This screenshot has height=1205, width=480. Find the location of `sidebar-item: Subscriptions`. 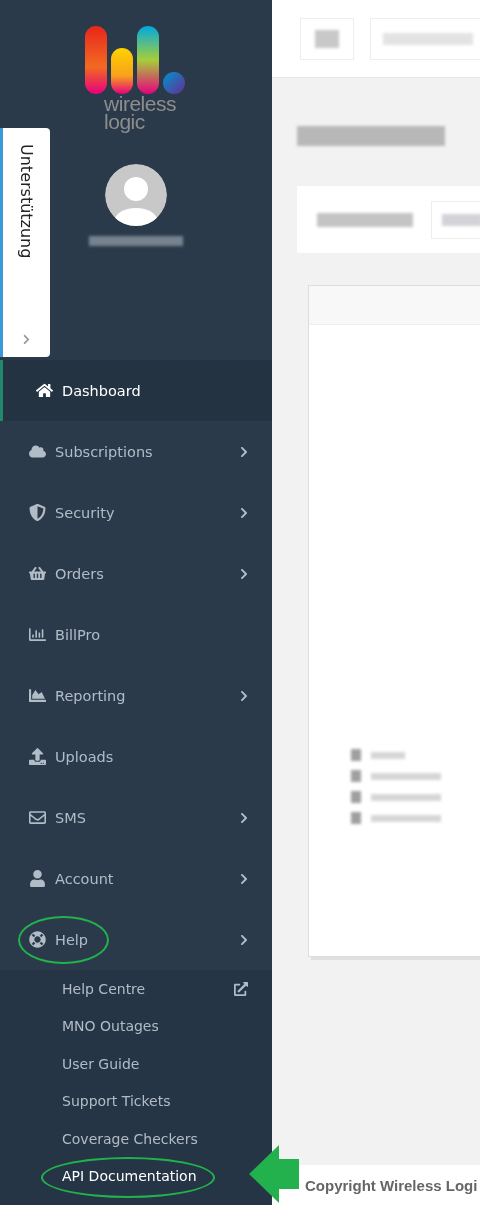

sidebar-item: Subscriptions is located at coordinates (136, 451).